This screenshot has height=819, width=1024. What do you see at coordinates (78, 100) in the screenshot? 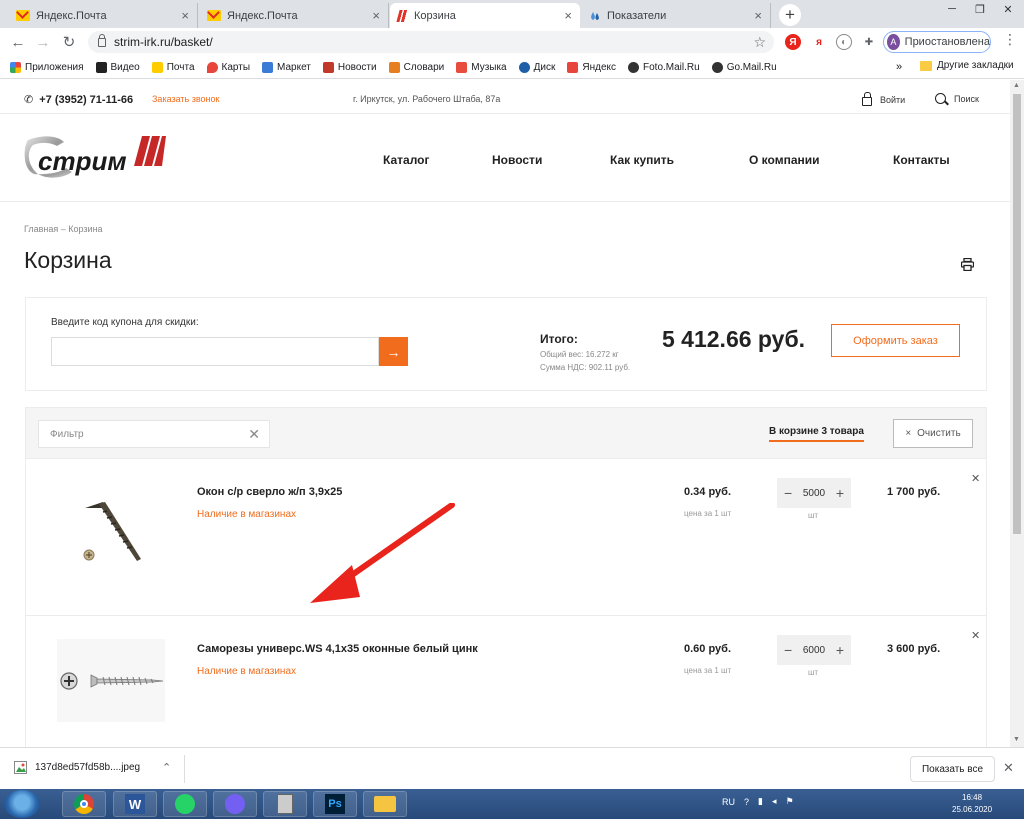
I see `phone: ✆ +7 (3952) 71-11-66` at bounding box center [78, 100].